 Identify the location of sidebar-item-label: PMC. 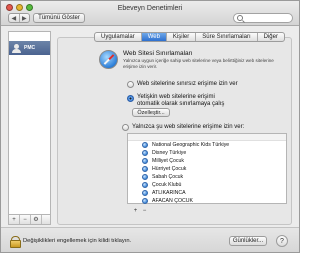
(30, 48).